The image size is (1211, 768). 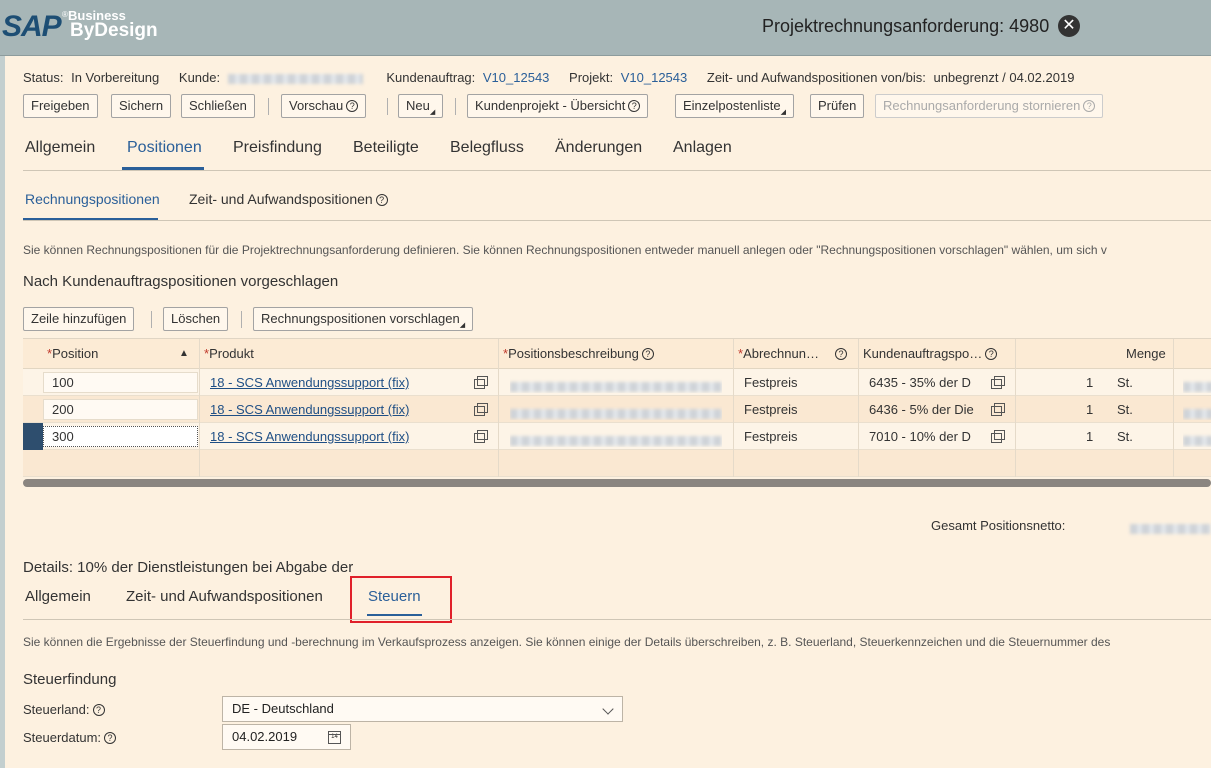 What do you see at coordinates (141, 106) in the screenshot?
I see `sichern-button: Sichern` at bounding box center [141, 106].